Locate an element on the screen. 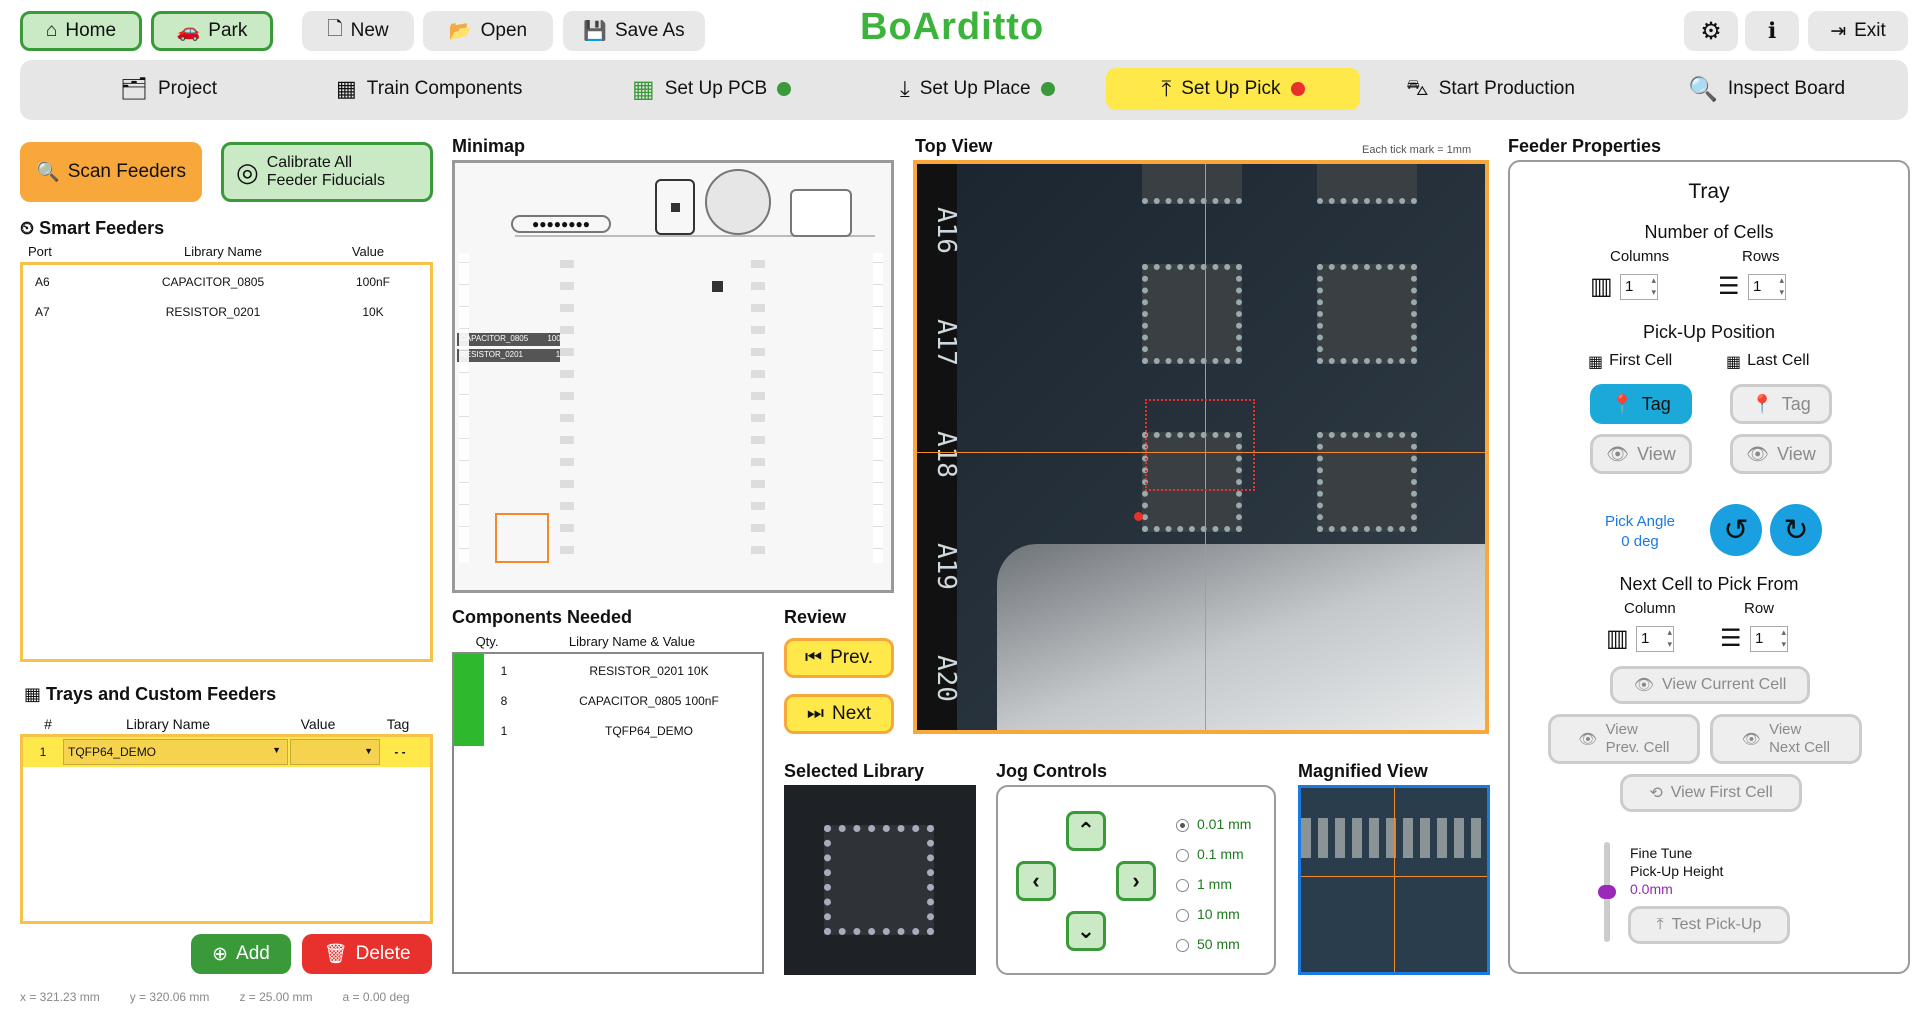 This screenshot has height=1012, width=1920. tab-set-up-pick: ⤒ Set Up Pick is located at coordinates (1233, 89).